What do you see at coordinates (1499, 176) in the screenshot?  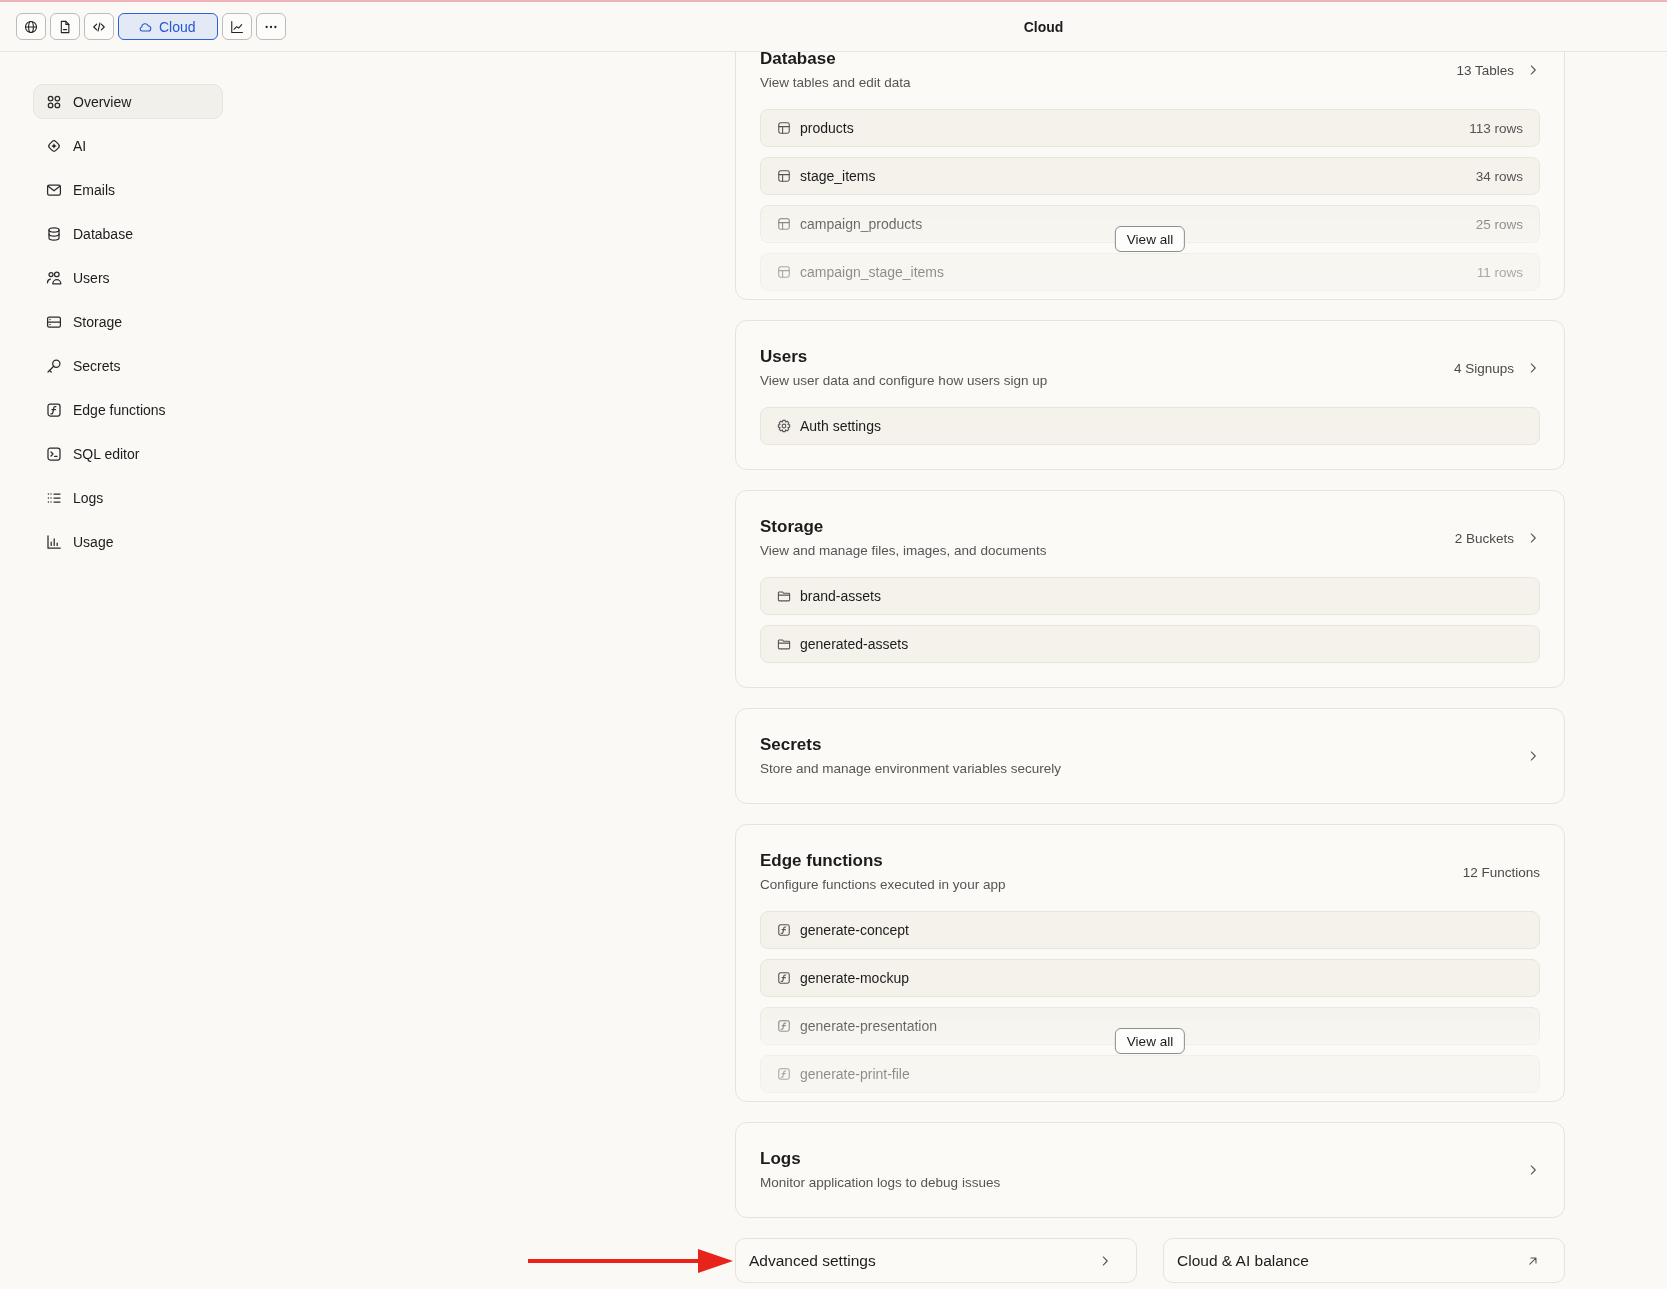 I see `row-count: 34 rows` at bounding box center [1499, 176].